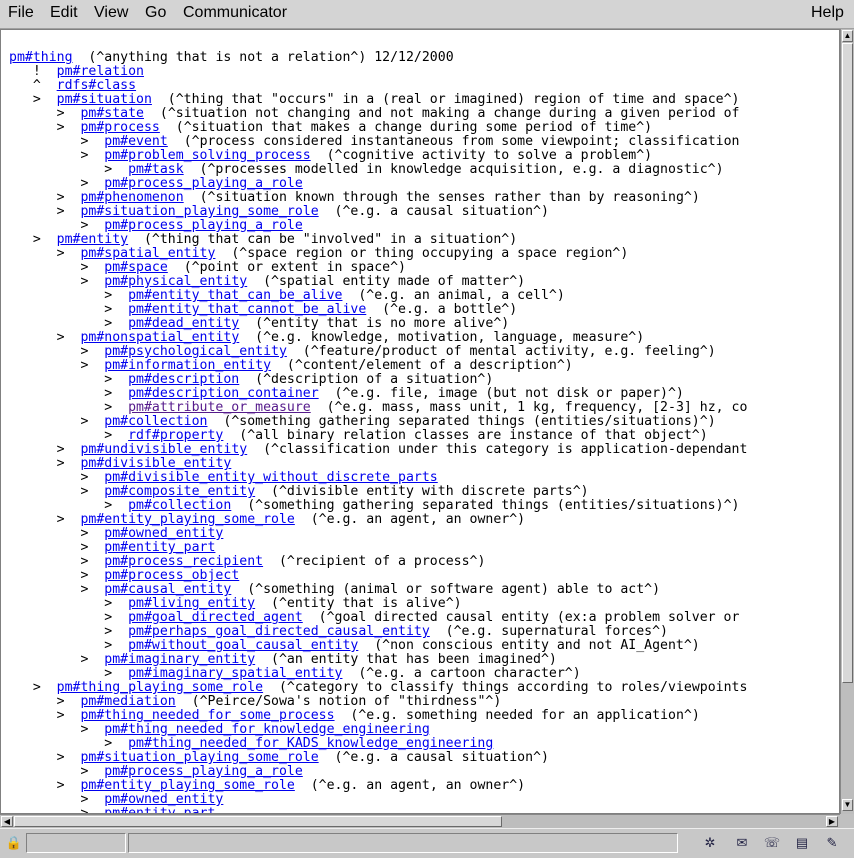 The image size is (854, 858). Describe the element at coordinates (742, 843) in the screenshot. I see `mail-icon: ✉` at that location.